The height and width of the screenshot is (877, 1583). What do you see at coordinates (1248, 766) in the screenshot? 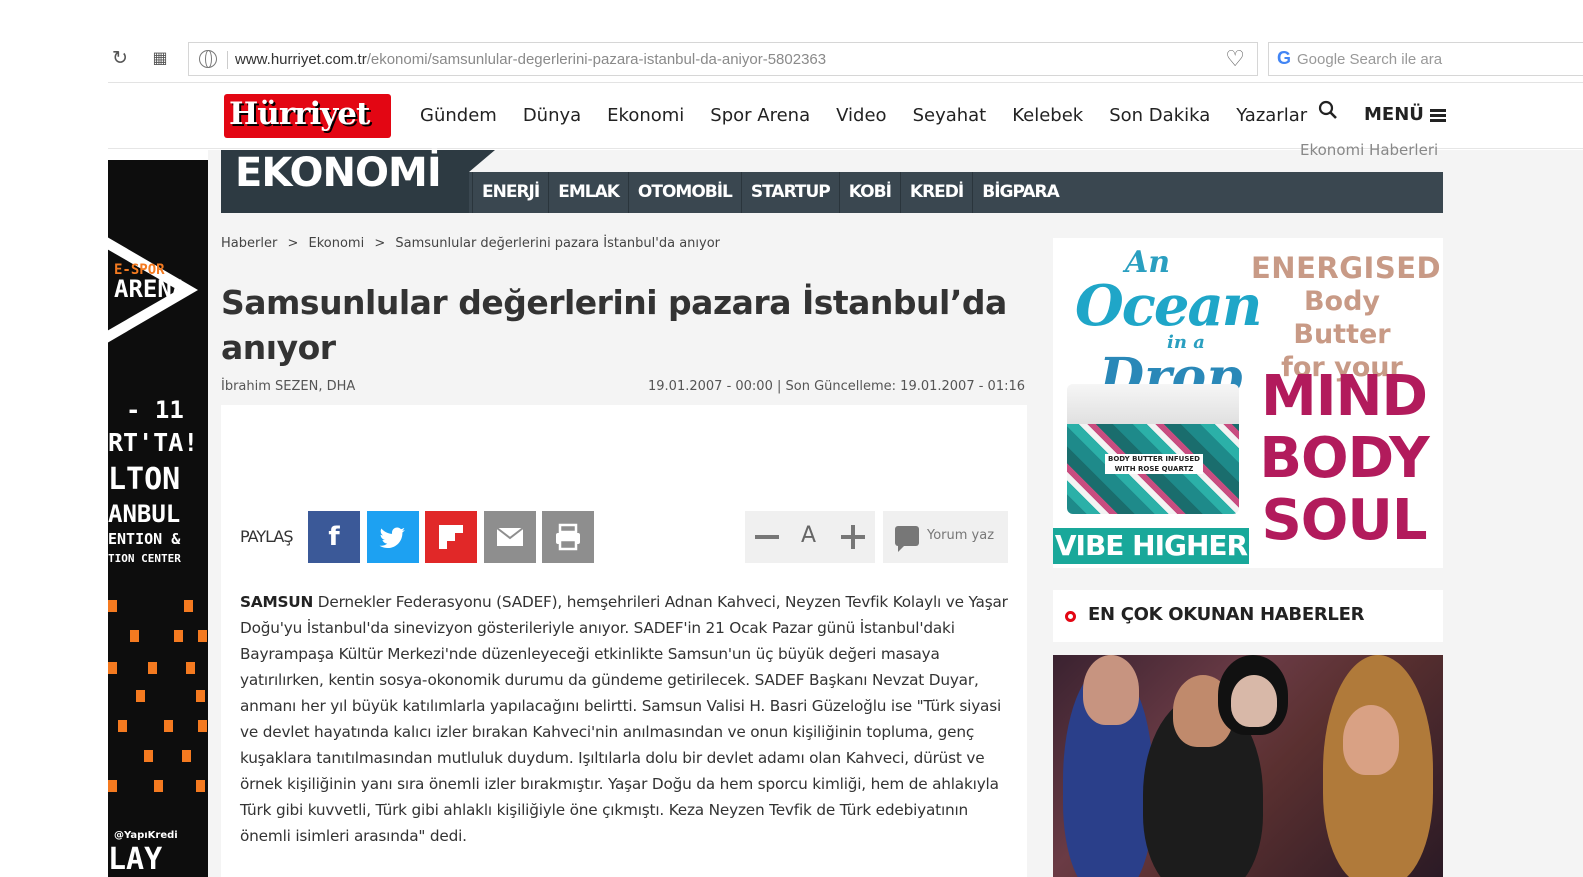
I see `most-read-photo` at bounding box center [1248, 766].